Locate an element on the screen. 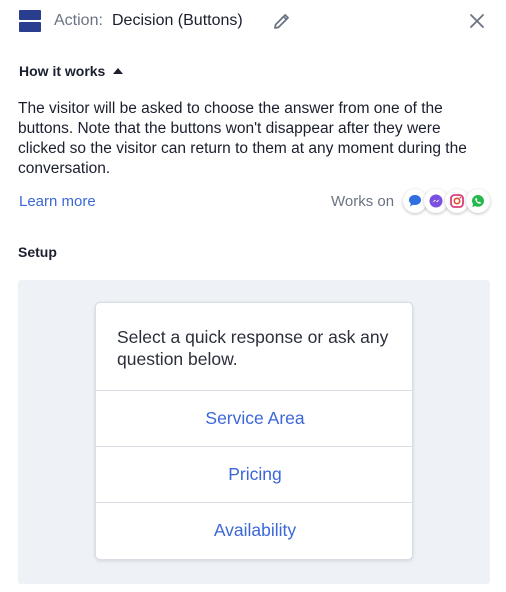  pencil-icon is located at coordinates (282, 21).